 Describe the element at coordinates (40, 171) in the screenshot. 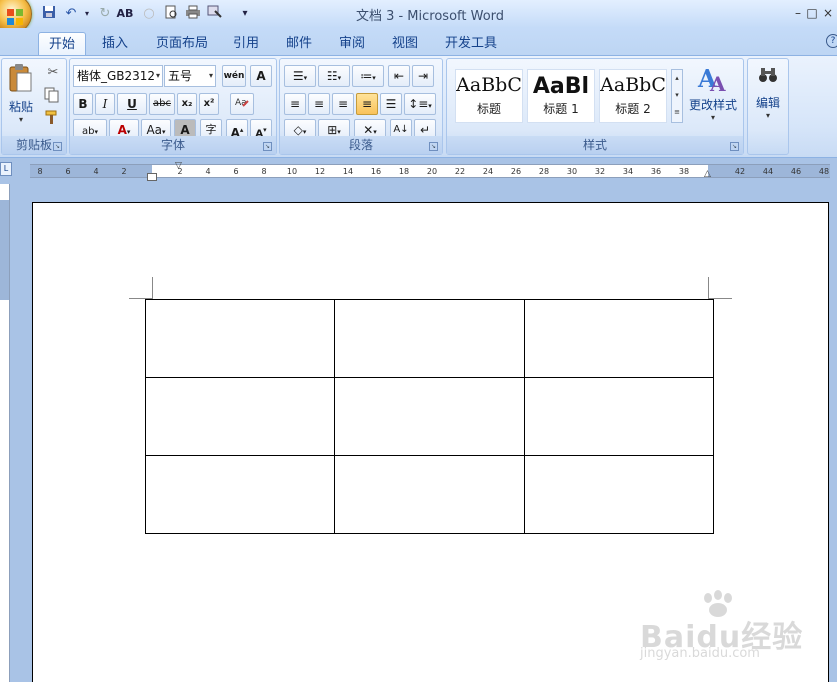

I see `ruler-tick-label: 8` at that location.